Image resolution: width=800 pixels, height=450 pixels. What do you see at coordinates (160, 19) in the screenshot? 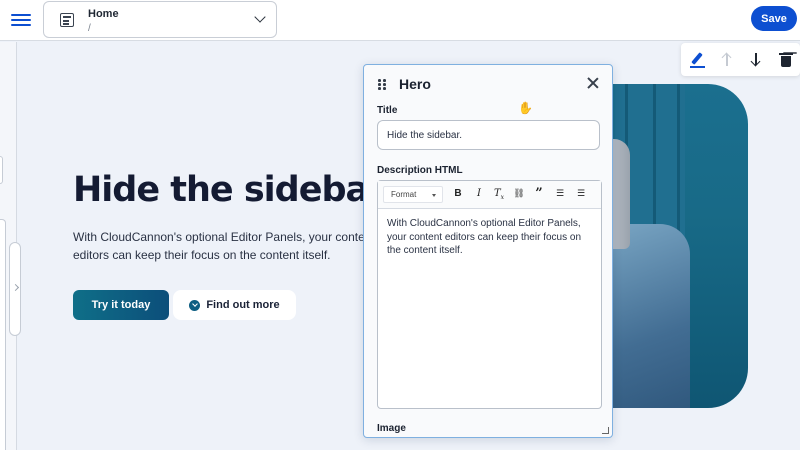
I see `page-selector: Home /` at bounding box center [160, 19].